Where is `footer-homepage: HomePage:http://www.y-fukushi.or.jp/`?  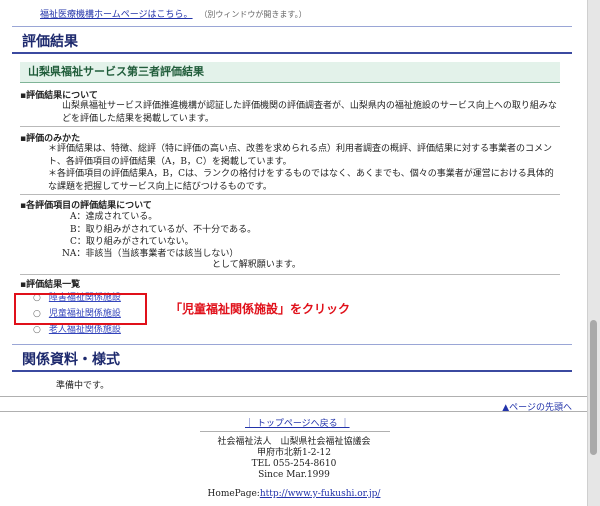 footer-homepage: HomePage:http://www.y-fukushi.or.jp/ is located at coordinates (294, 494).